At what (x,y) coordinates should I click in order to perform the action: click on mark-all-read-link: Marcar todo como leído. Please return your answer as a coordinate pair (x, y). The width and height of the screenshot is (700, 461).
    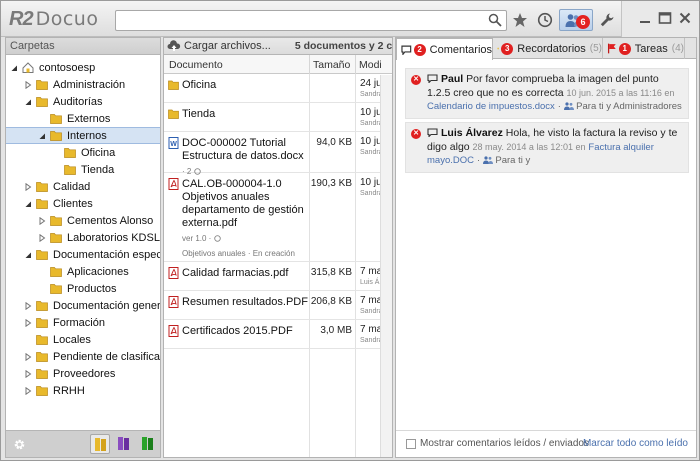
    Looking at the image, I should click on (635, 443).